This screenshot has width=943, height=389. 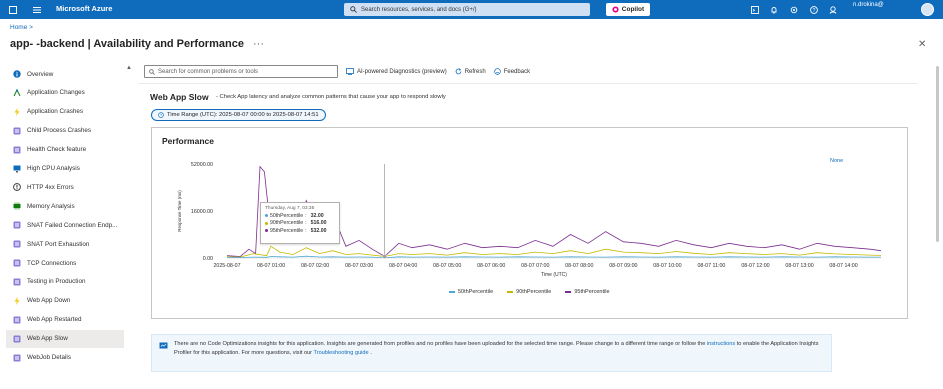 I want to click on close-icon: ✕, so click(x=922, y=44).